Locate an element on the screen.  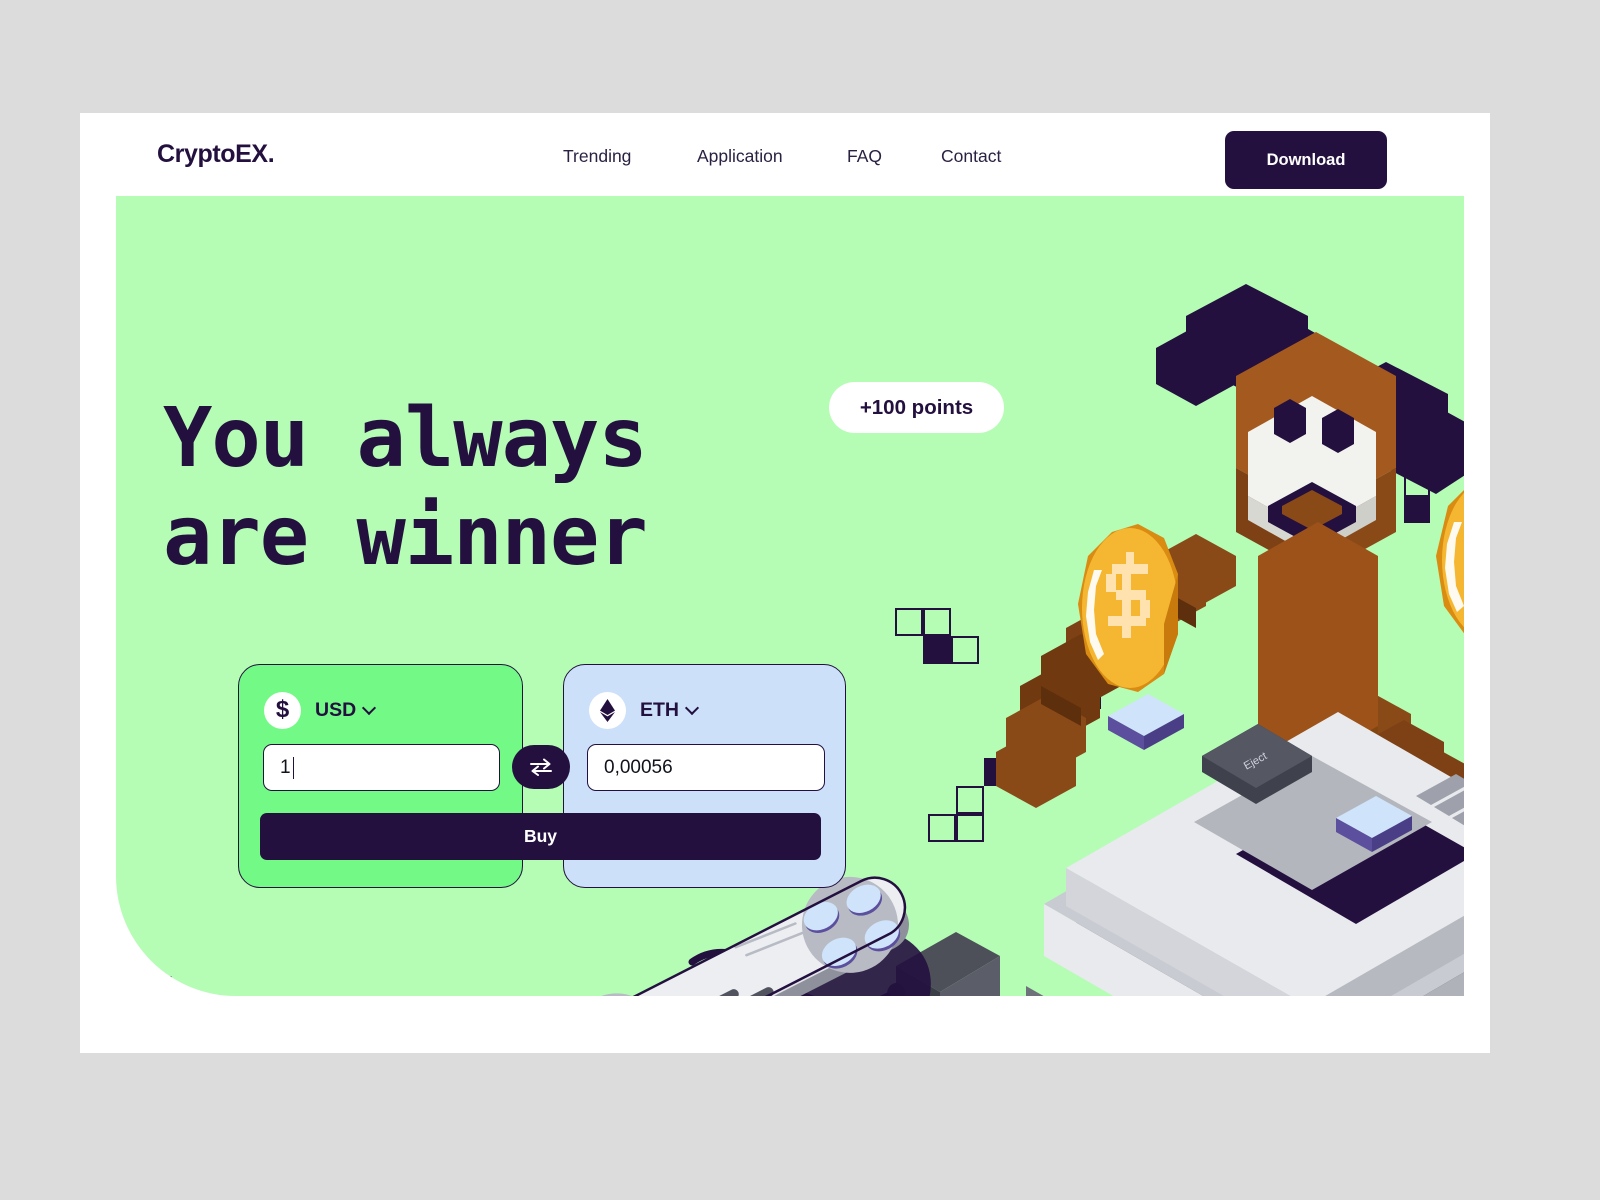
nav-item-application: Application is located at coordinates (744, 156).